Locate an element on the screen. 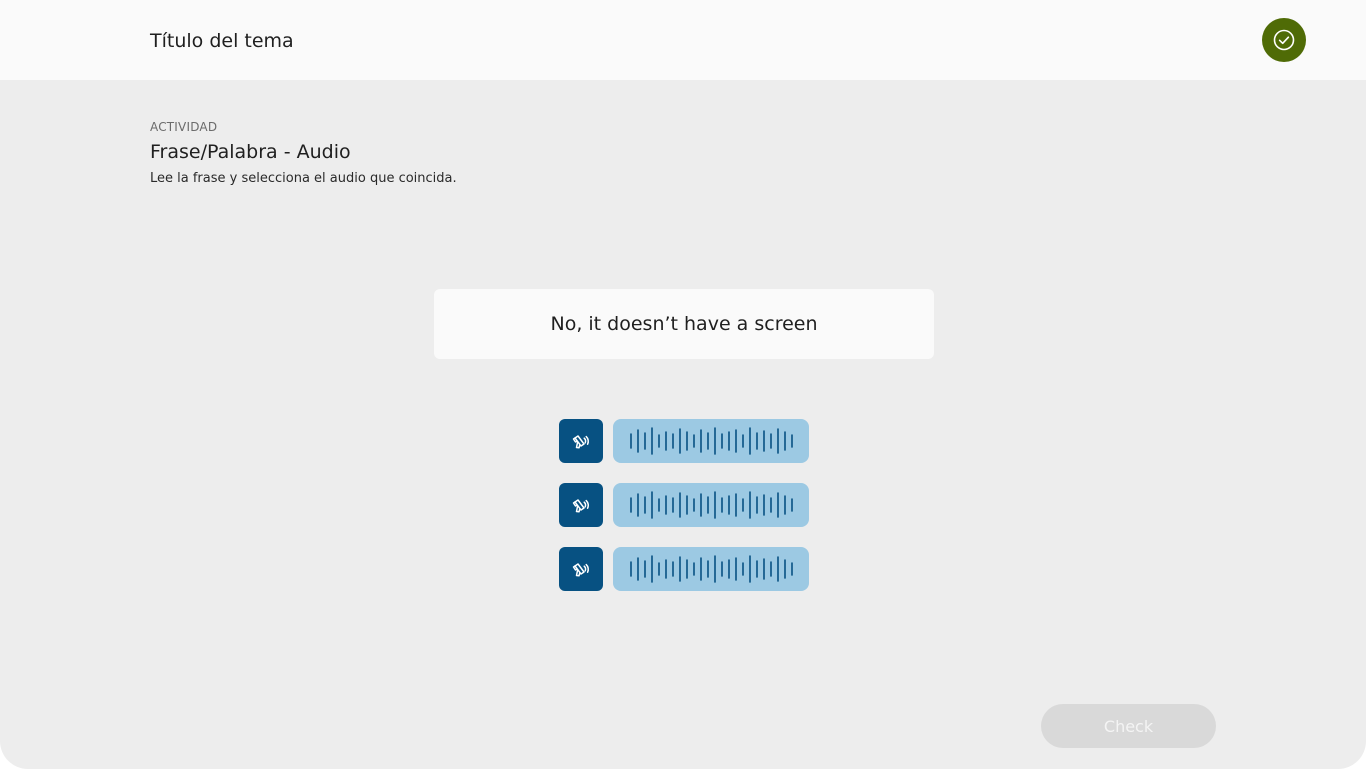 This screenshot has width=1366, height=769. audio-options-list is located at coordinates (684, 515).